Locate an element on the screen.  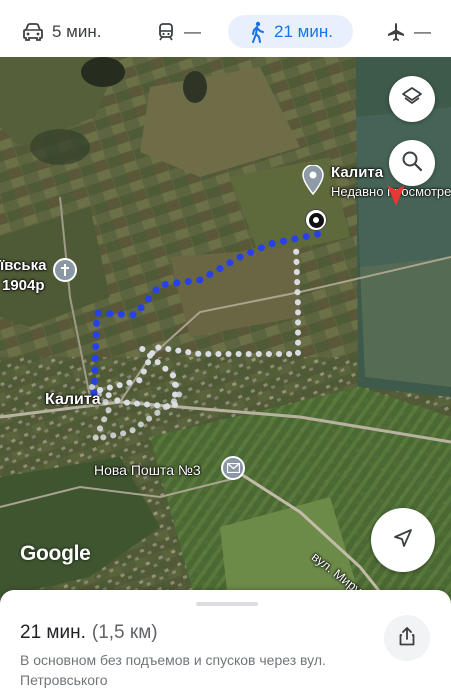
plane-icon is located at coordinates (396, 32).